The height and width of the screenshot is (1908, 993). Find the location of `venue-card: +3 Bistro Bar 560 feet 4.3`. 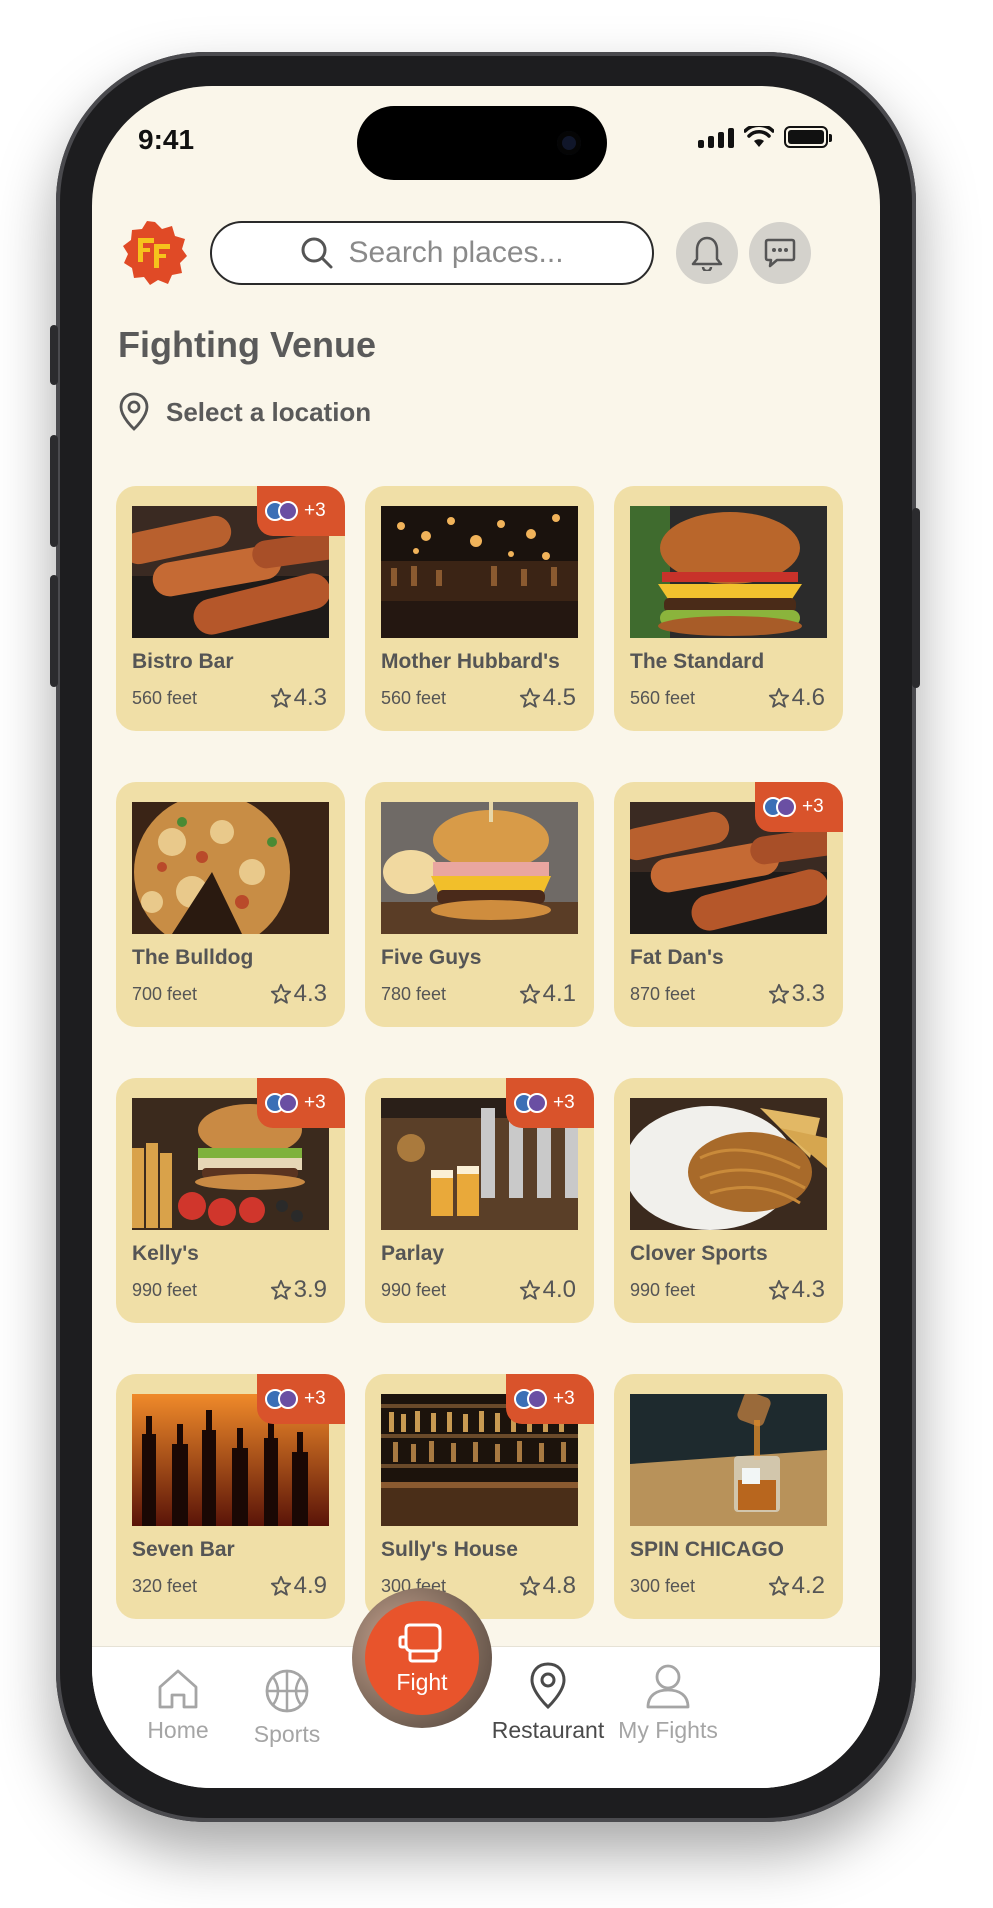

venue-card: +3 Bistro Bar 560 feet 4.3 is located at coordinates (230, 608).